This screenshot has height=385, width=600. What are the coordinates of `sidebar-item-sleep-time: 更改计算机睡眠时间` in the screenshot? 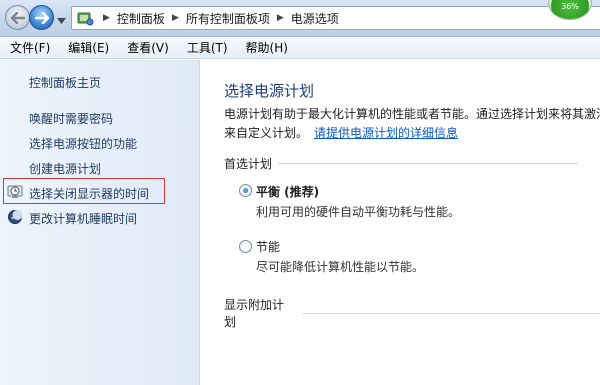 It's located at (83, 218).